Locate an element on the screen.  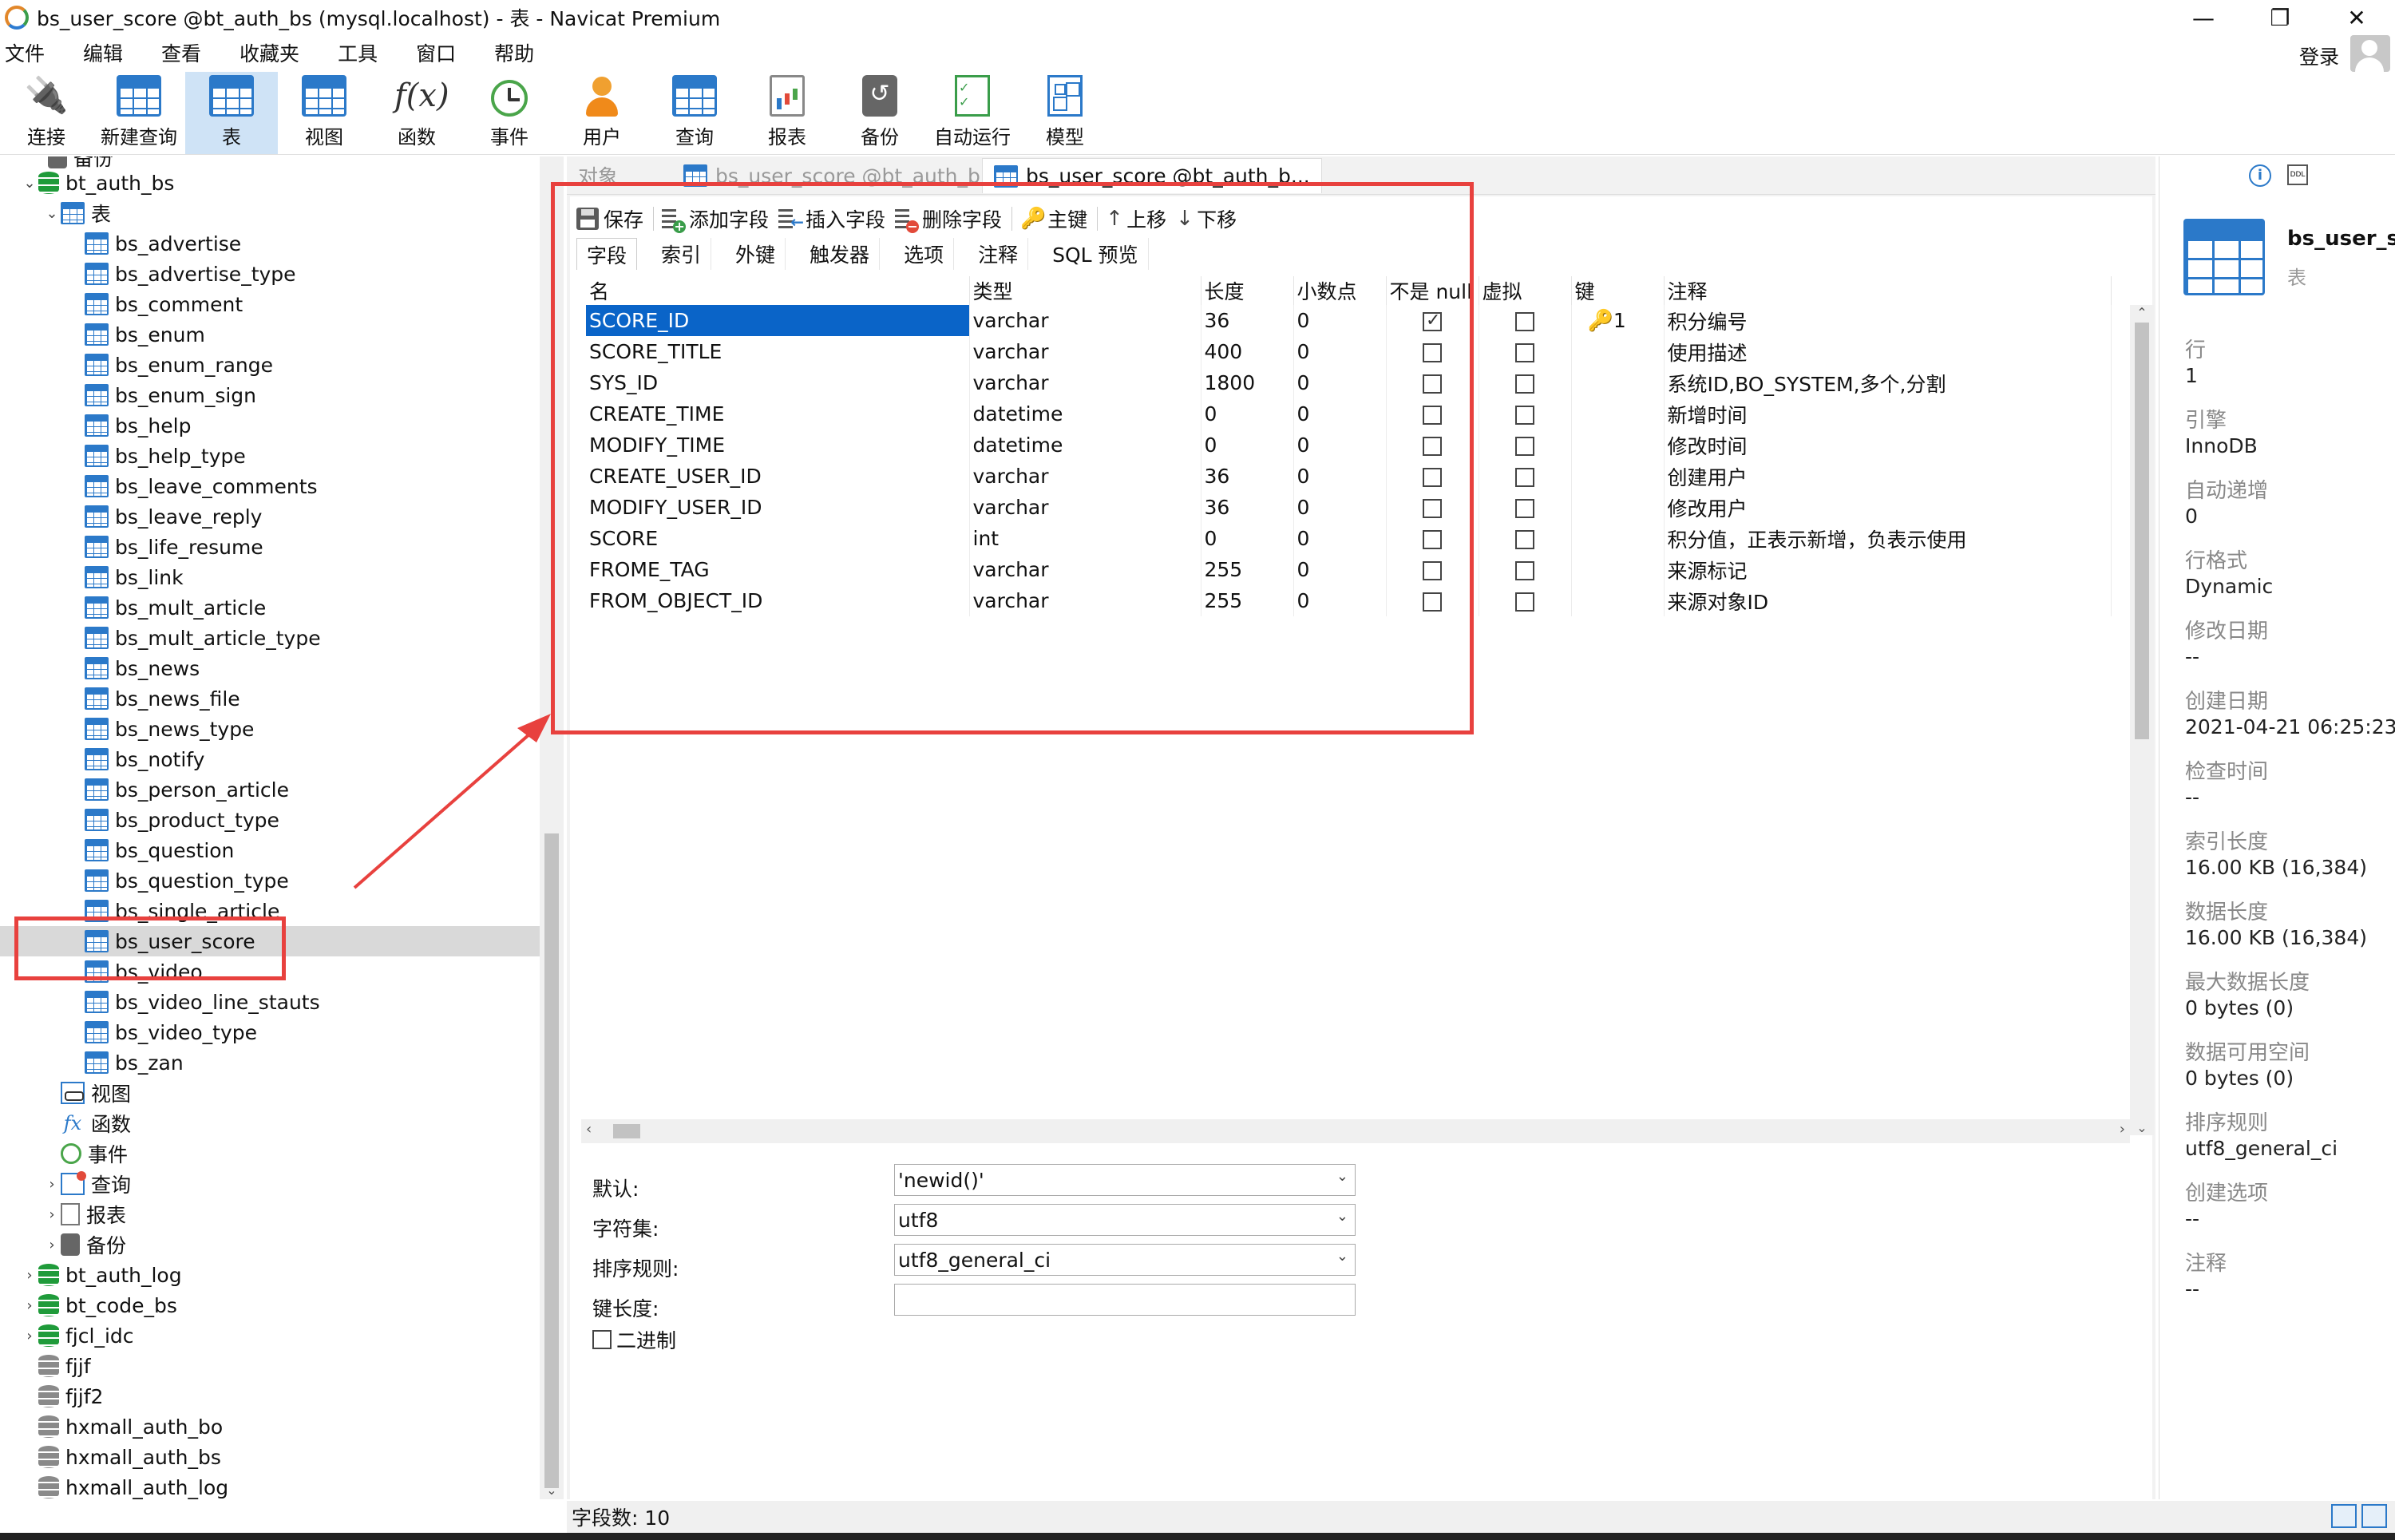
field-comment-cell: 系统ID,BO_SYSTEM,多个,分割 is located at coordinates (1888, 382).